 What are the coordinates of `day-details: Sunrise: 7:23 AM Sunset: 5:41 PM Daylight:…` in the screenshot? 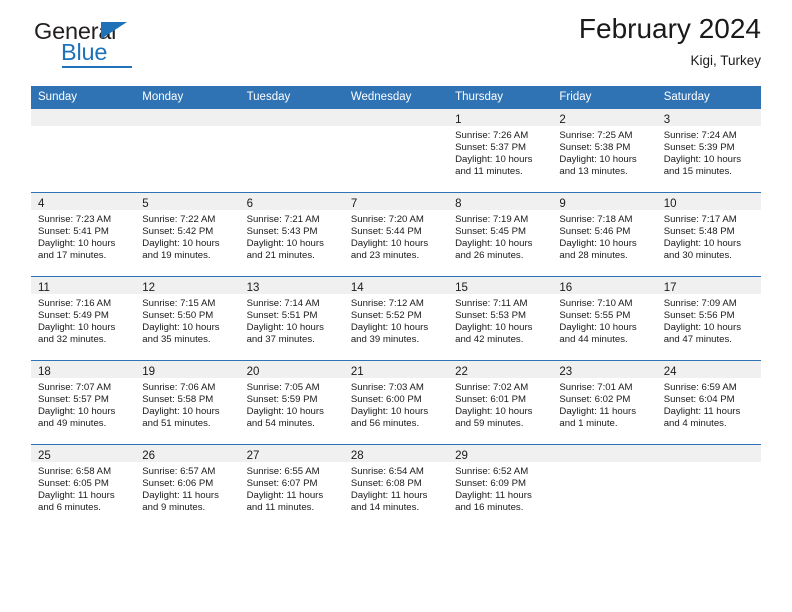 It's located at (83, 236).